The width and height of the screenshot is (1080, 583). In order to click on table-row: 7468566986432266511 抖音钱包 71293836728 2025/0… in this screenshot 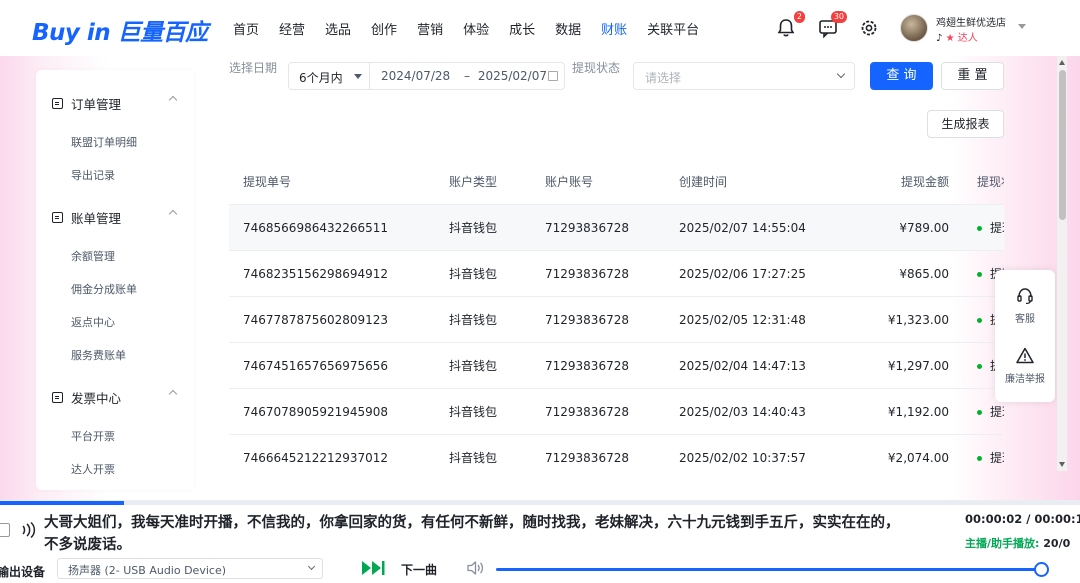, I will do `click(616, 228)`.